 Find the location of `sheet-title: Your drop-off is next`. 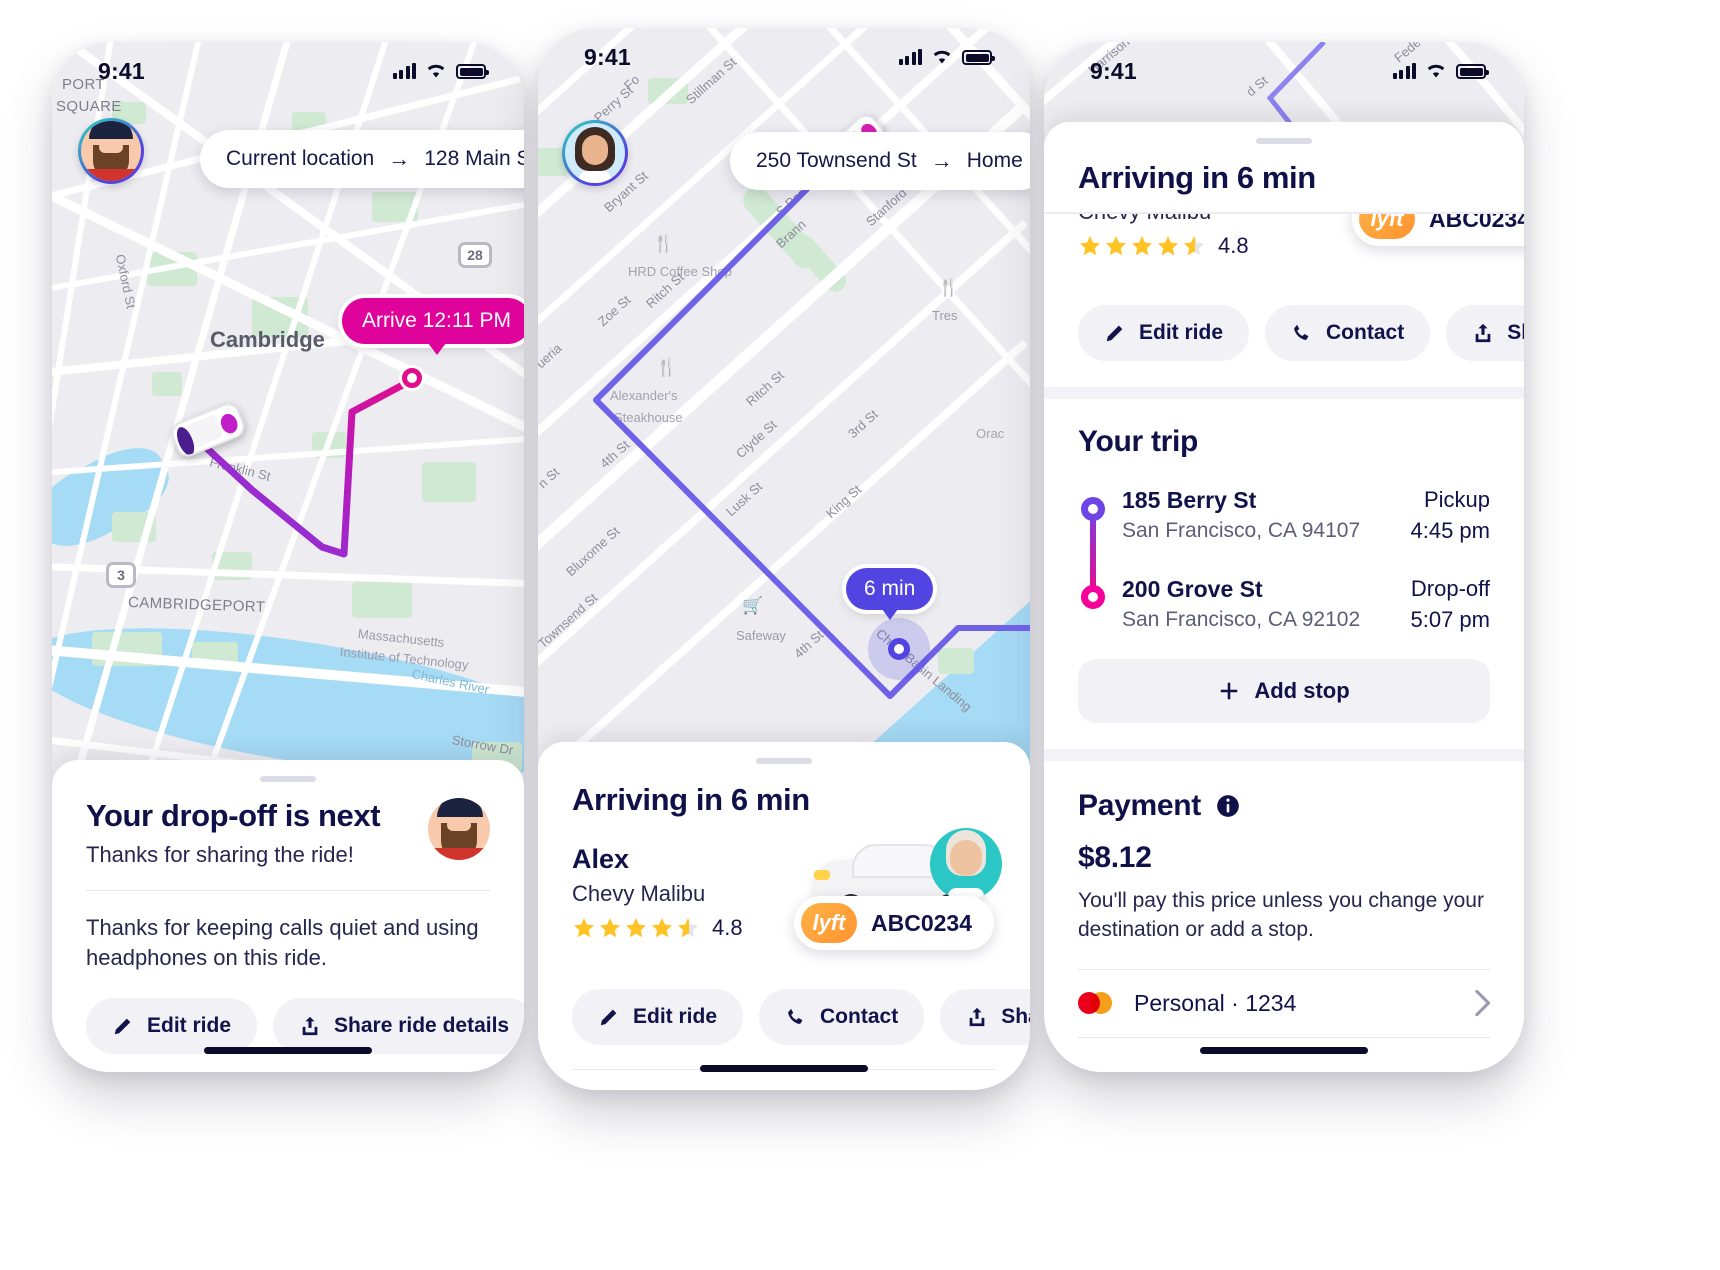

sheet-title: Your drop-off is next is located at coordinates (233, 815).